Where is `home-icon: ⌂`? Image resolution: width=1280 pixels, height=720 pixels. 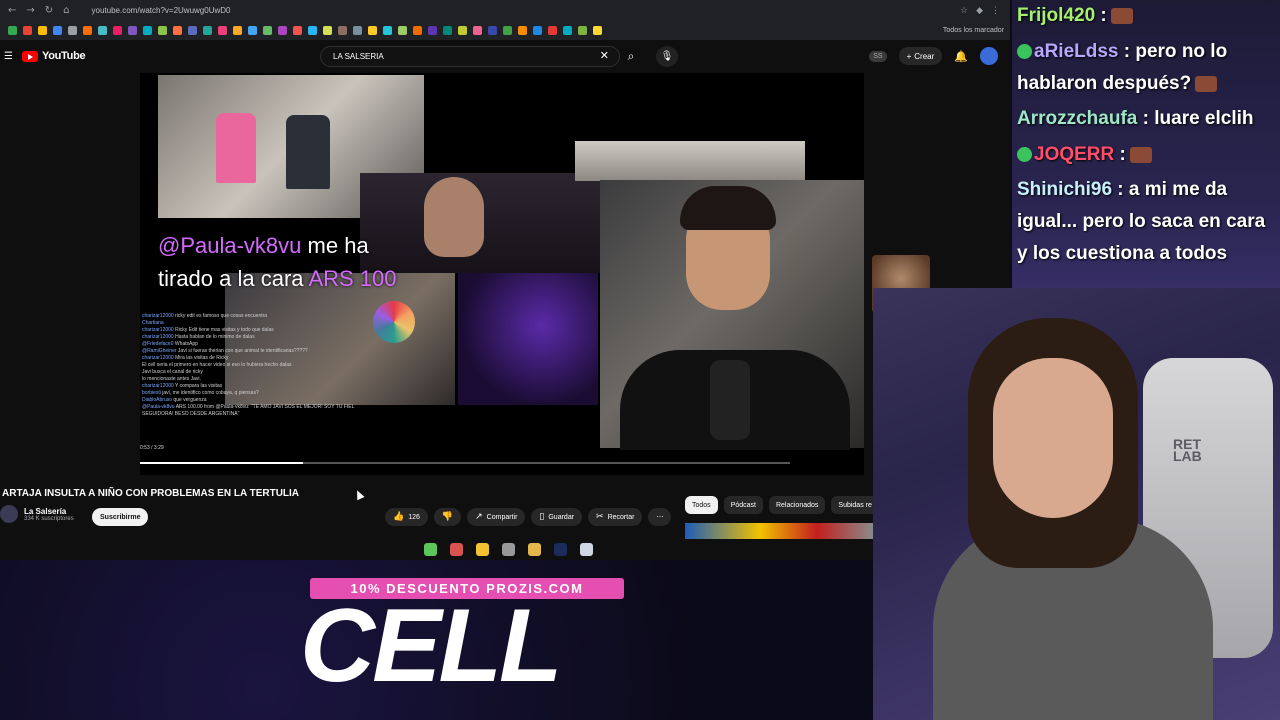
home-icon: ⌂ is located at coordinates (66, 10).